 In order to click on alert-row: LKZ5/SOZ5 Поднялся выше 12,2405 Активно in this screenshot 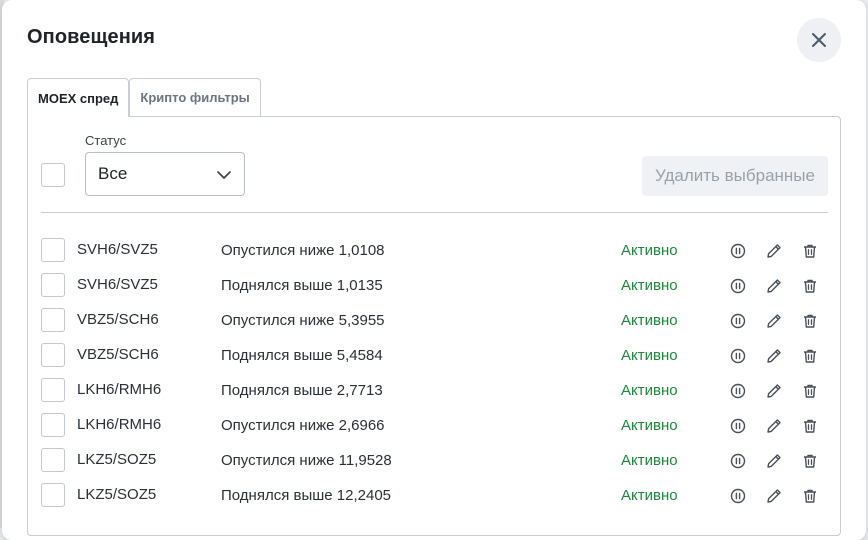, I will do `click(434, 495)`.